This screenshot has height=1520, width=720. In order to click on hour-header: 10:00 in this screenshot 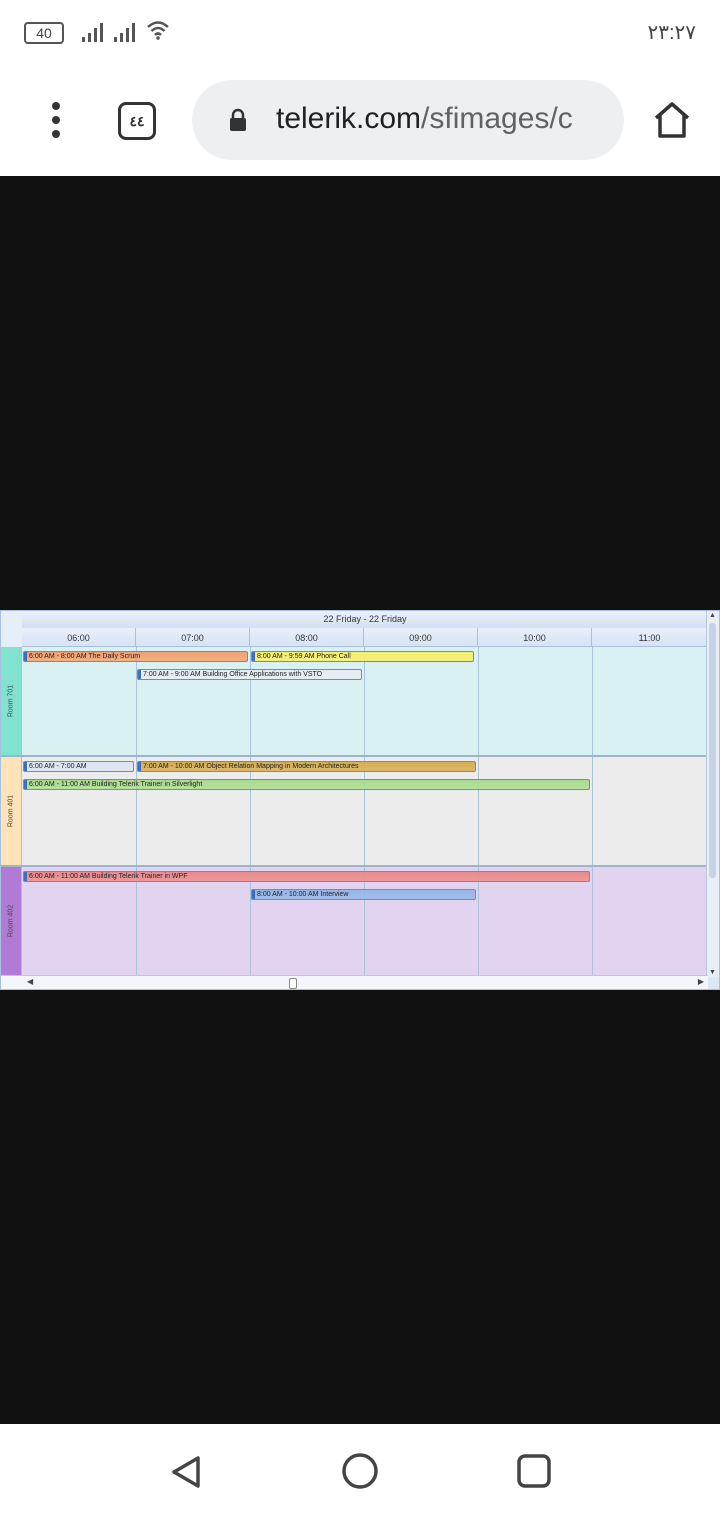, I will do `click(535, 637)`.